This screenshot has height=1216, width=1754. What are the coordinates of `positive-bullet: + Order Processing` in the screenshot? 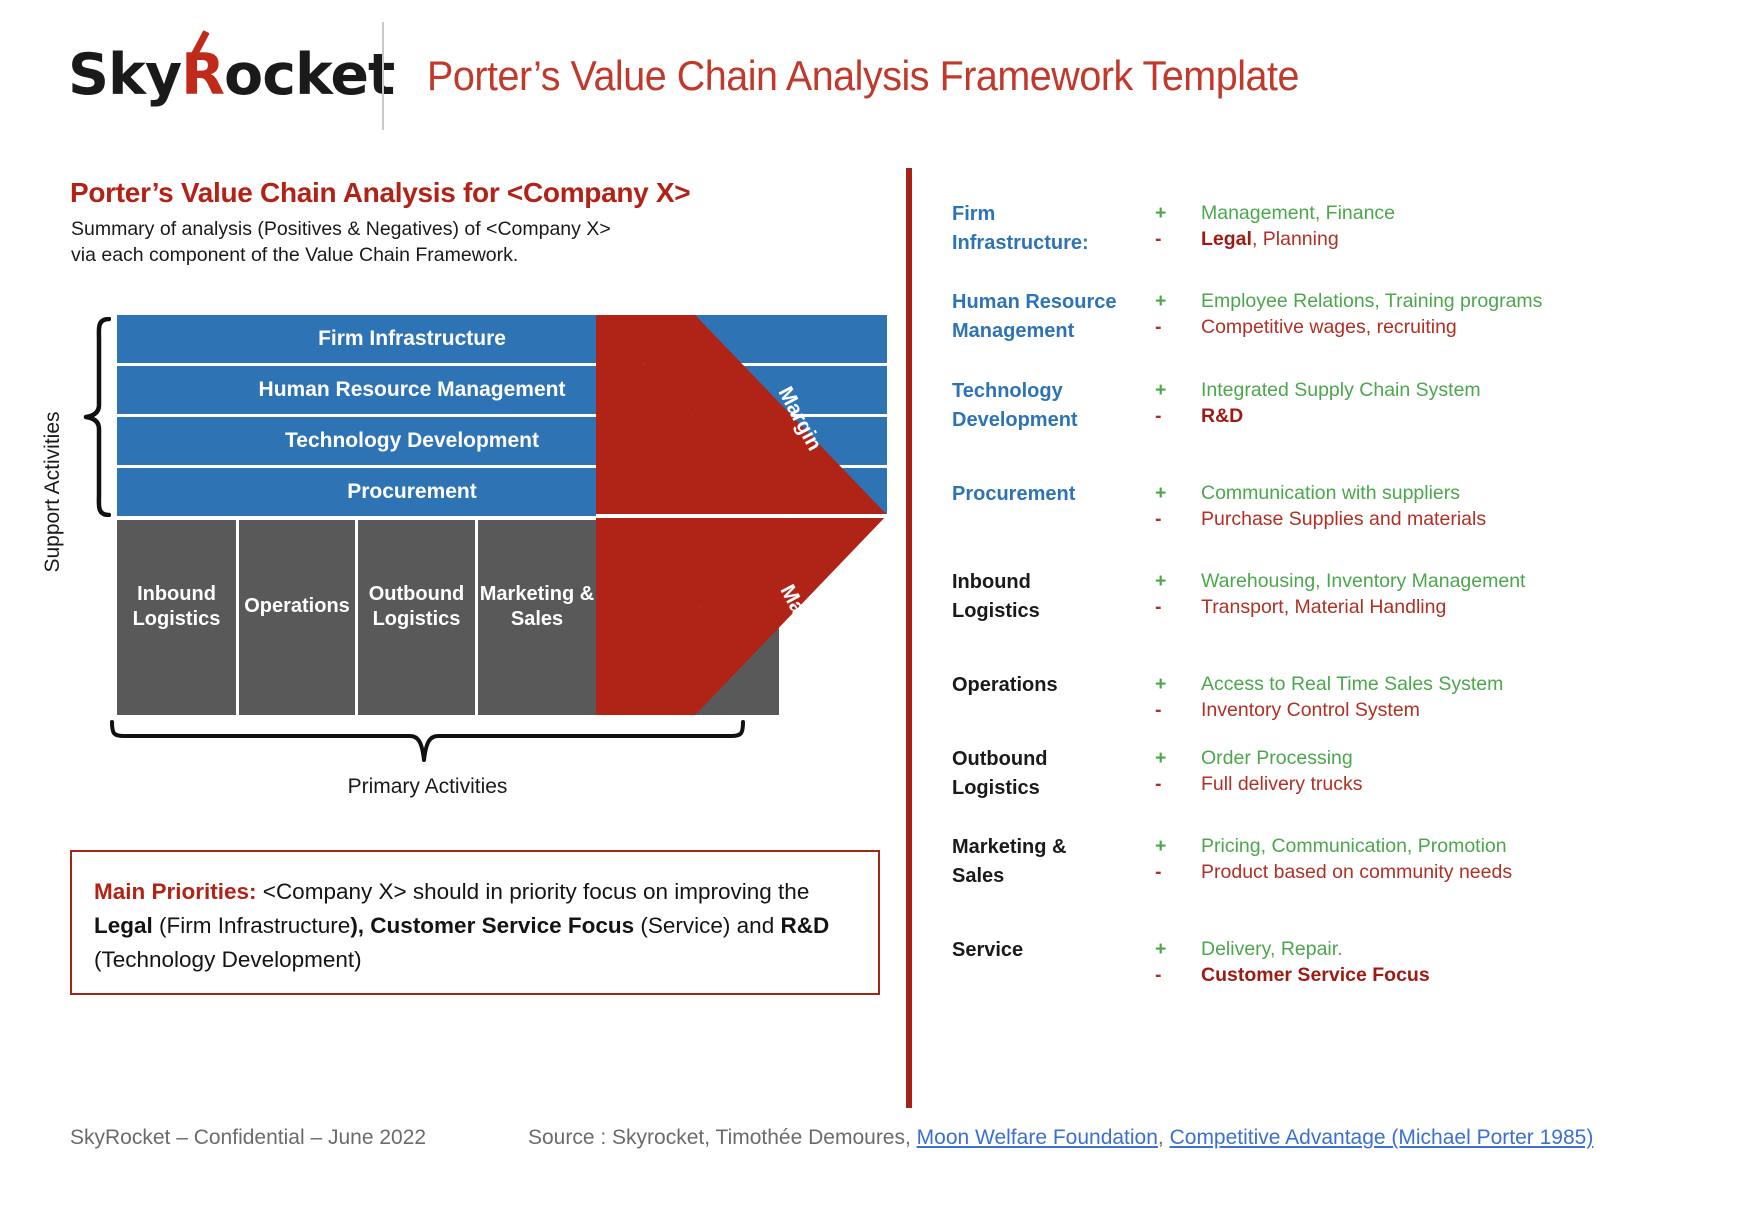 It's located at (1454, 758).